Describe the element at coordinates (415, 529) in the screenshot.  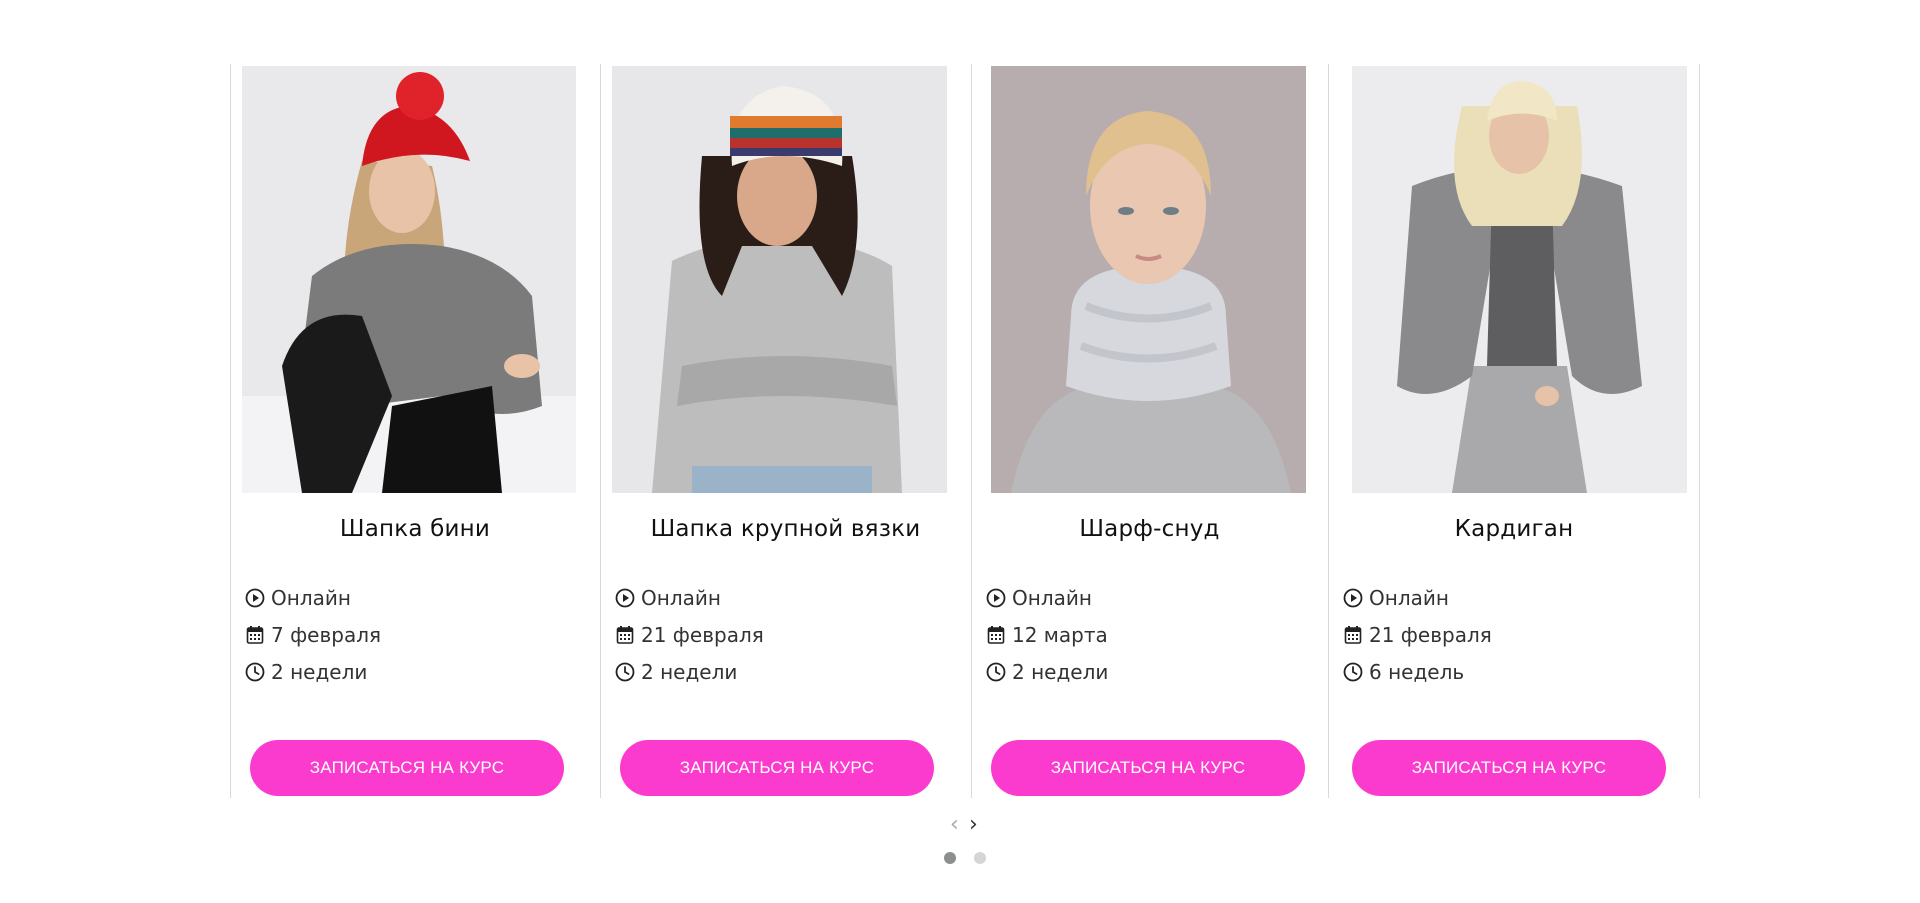
I see `course-title: Шапка бини` at that location.